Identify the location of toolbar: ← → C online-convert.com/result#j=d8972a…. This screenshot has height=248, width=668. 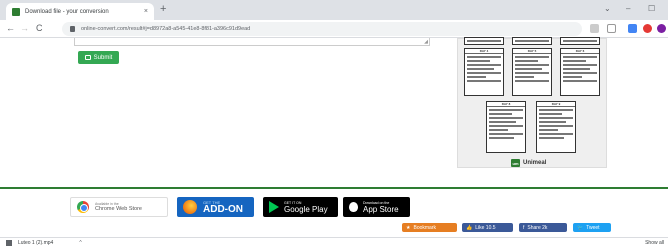
(334, 29).